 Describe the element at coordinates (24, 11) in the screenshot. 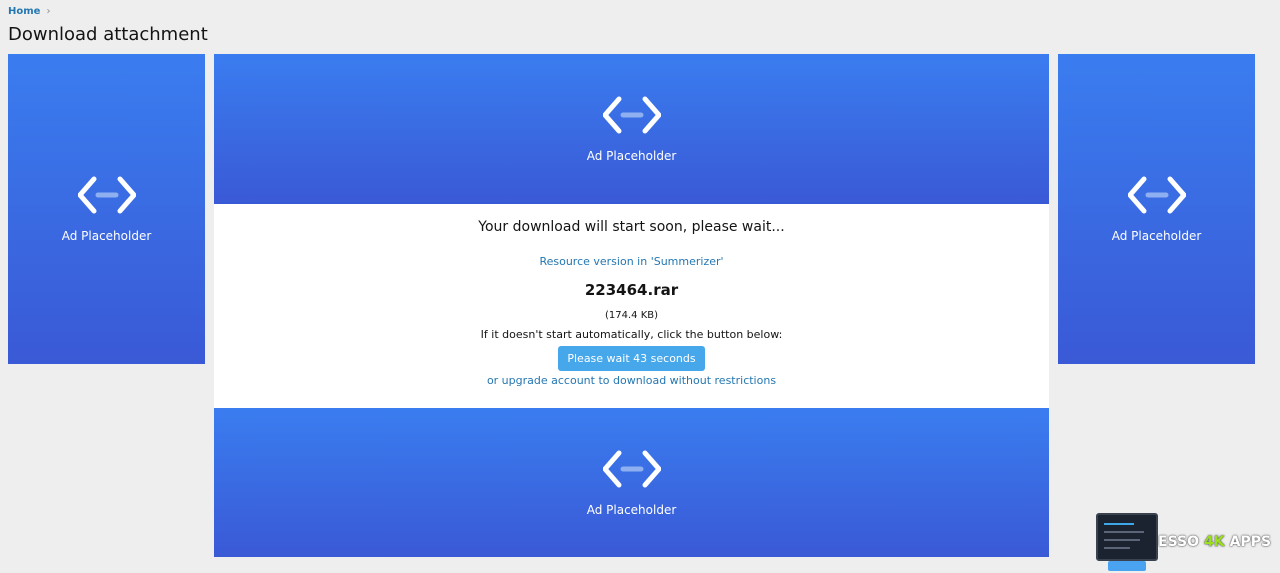

I see `breadcrumb-home-link: Home` at that location.